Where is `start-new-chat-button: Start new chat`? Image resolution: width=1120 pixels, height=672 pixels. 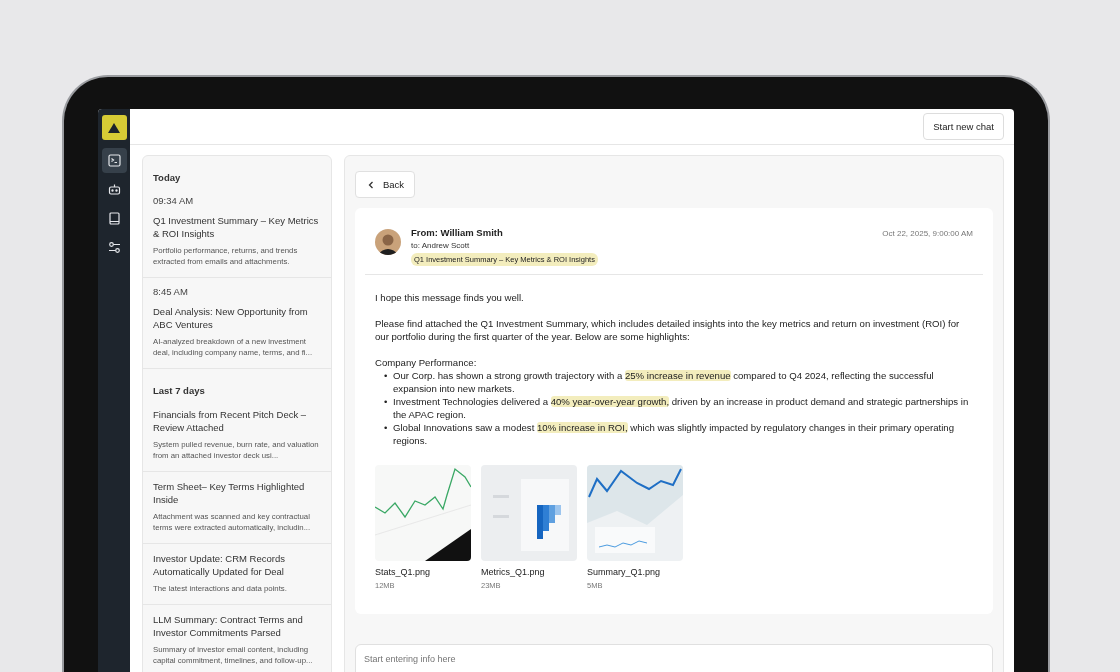
start-new-chat-button: Start new chat is located at coordinates (963, 126).